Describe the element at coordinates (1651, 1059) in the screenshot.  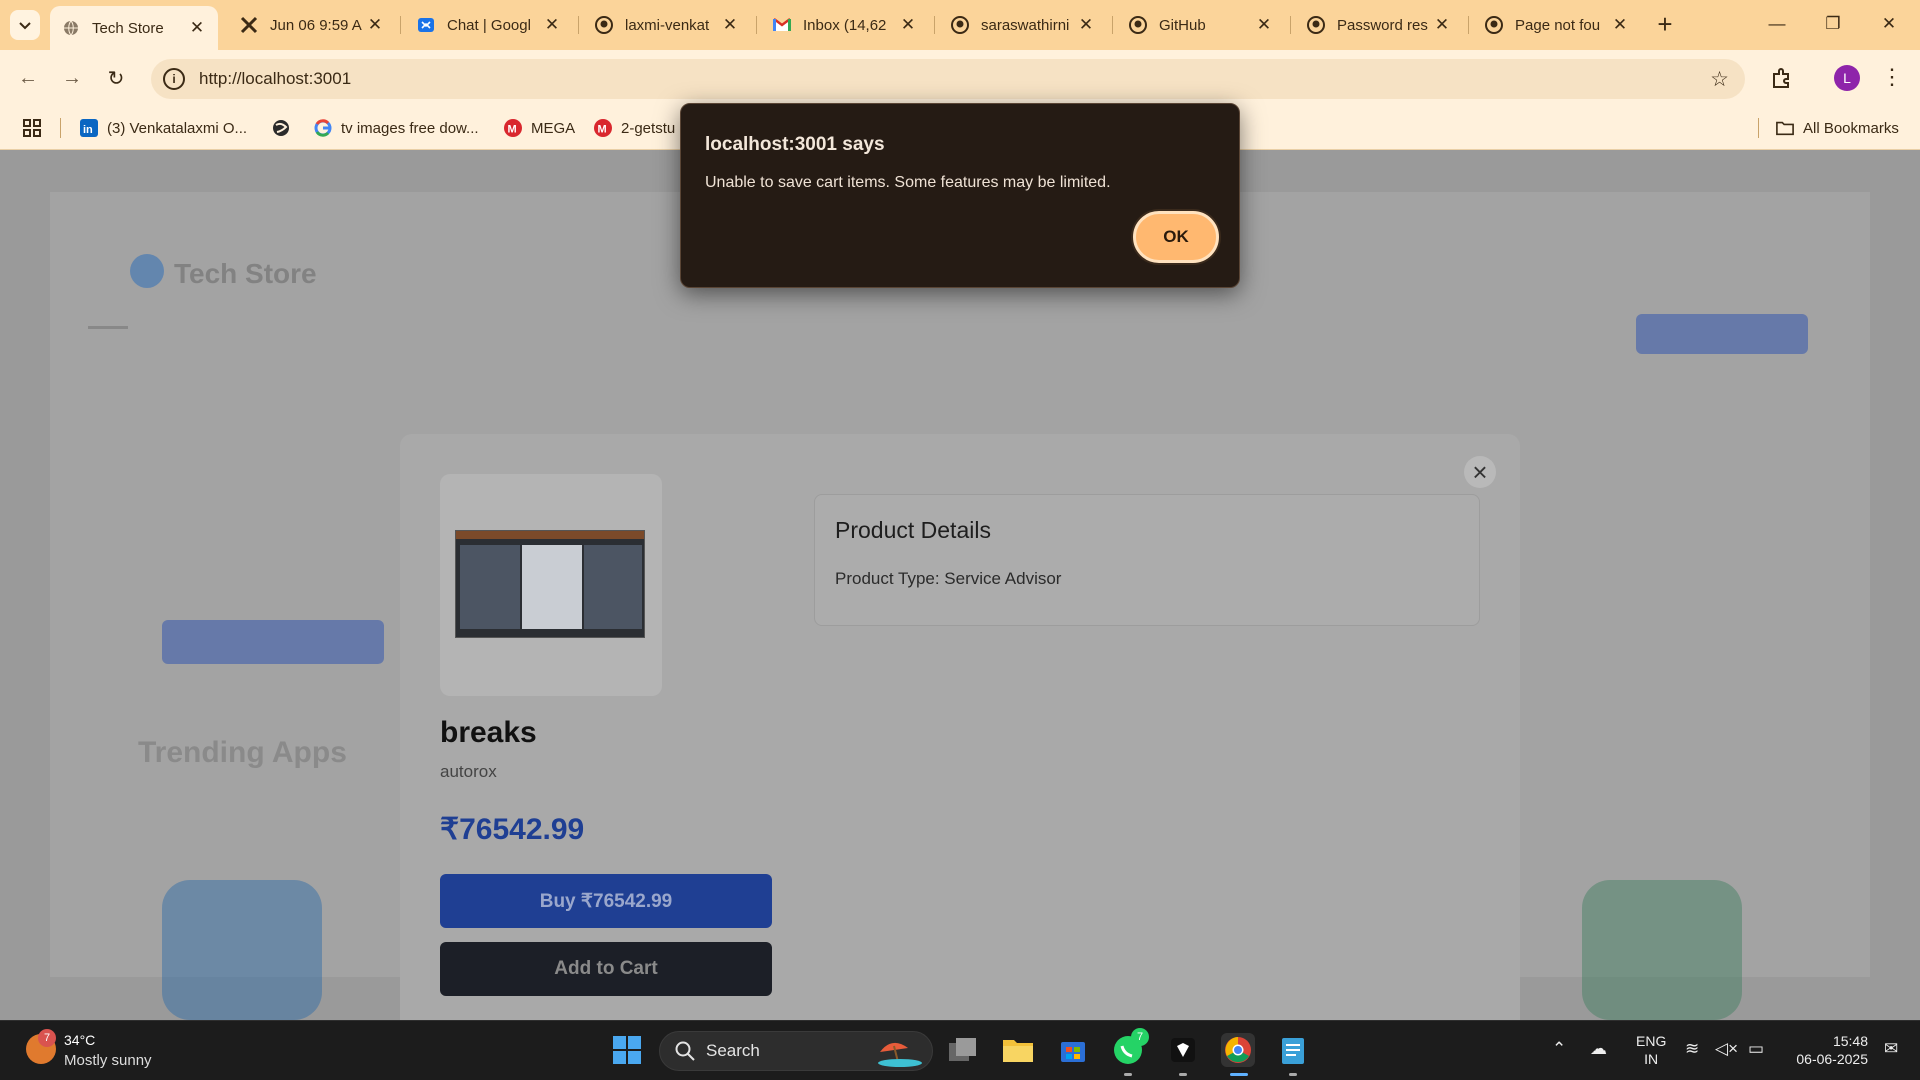
I see `region-code: IN` at that location.